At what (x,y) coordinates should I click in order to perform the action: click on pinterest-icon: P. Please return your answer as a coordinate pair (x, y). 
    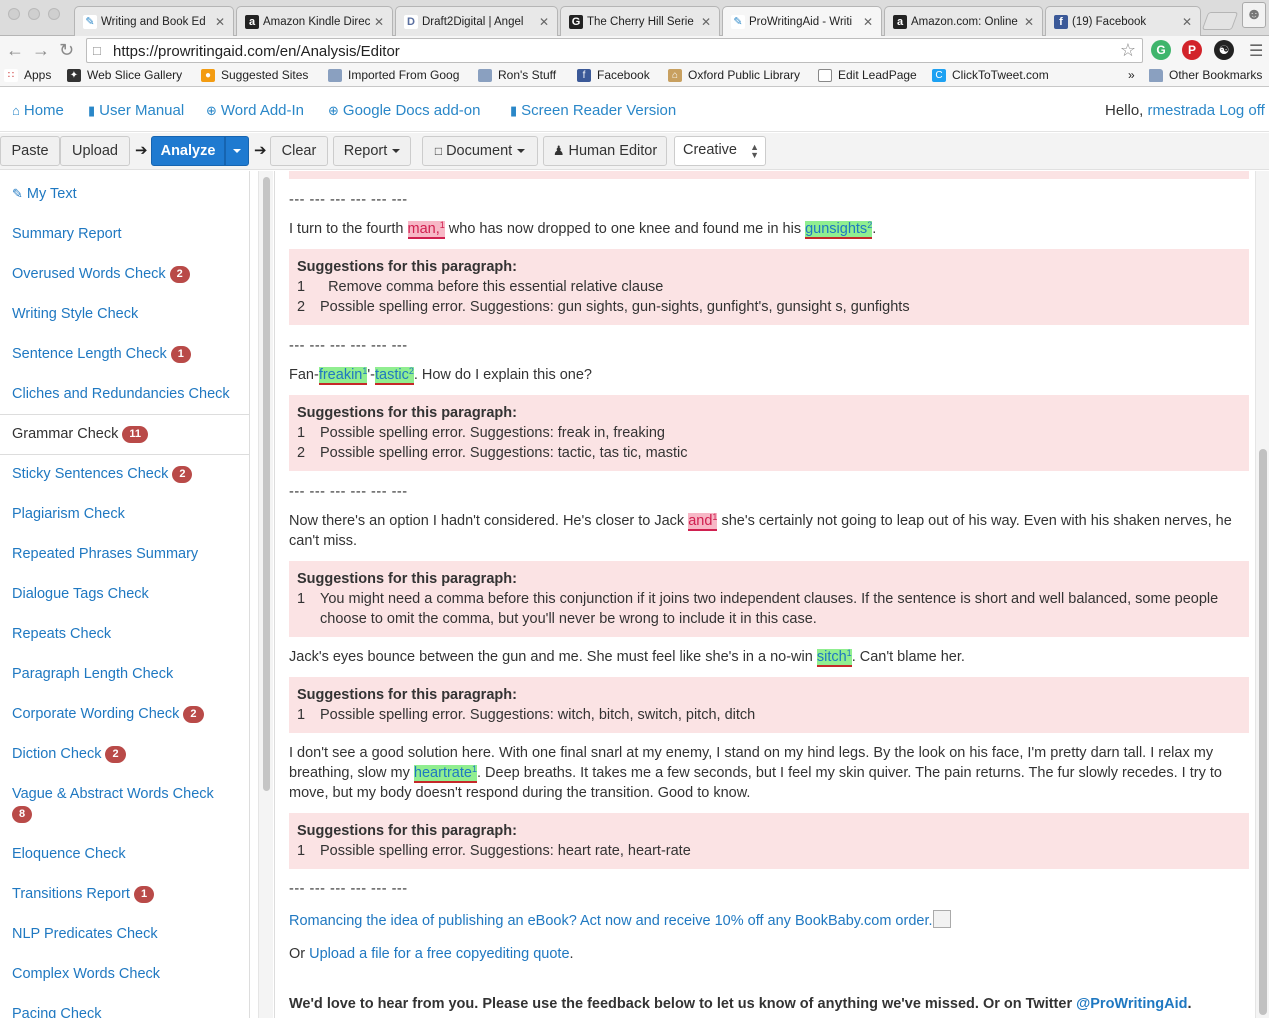
    Looking at the image, I should click on (1192, 50).